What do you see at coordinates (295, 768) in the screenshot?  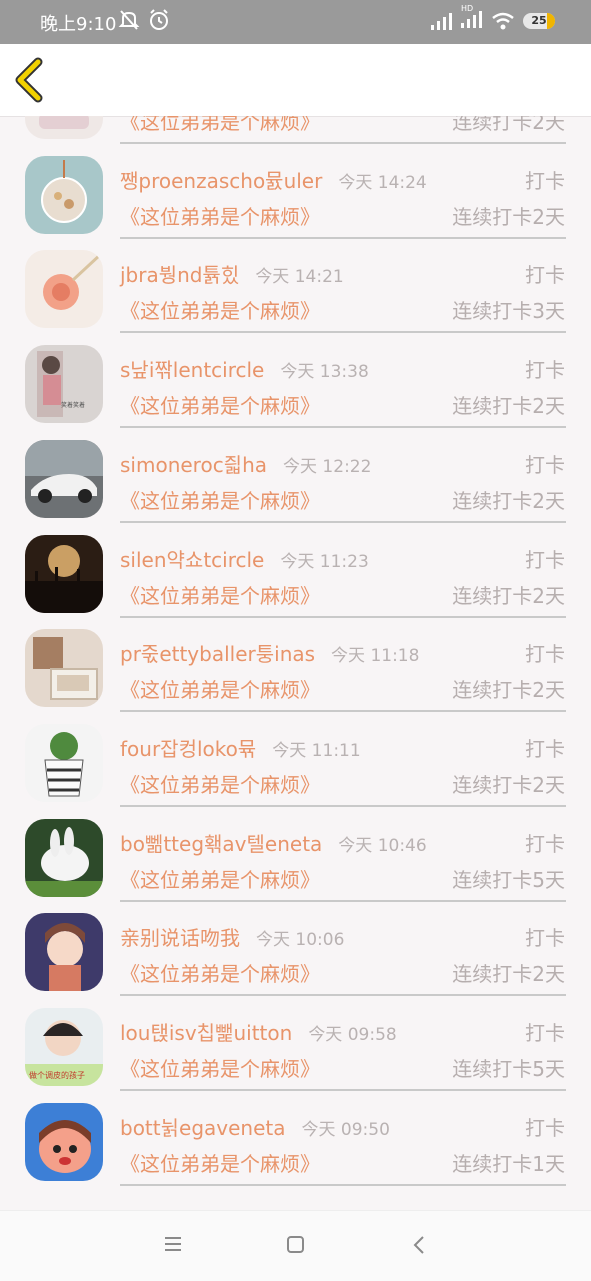 I see `checkin-row: four잡컹loko뮦 今天 11:11 打卡 《这位弟弟是个麻烦》 连续打卡2天` at bounding box center [295, 768].